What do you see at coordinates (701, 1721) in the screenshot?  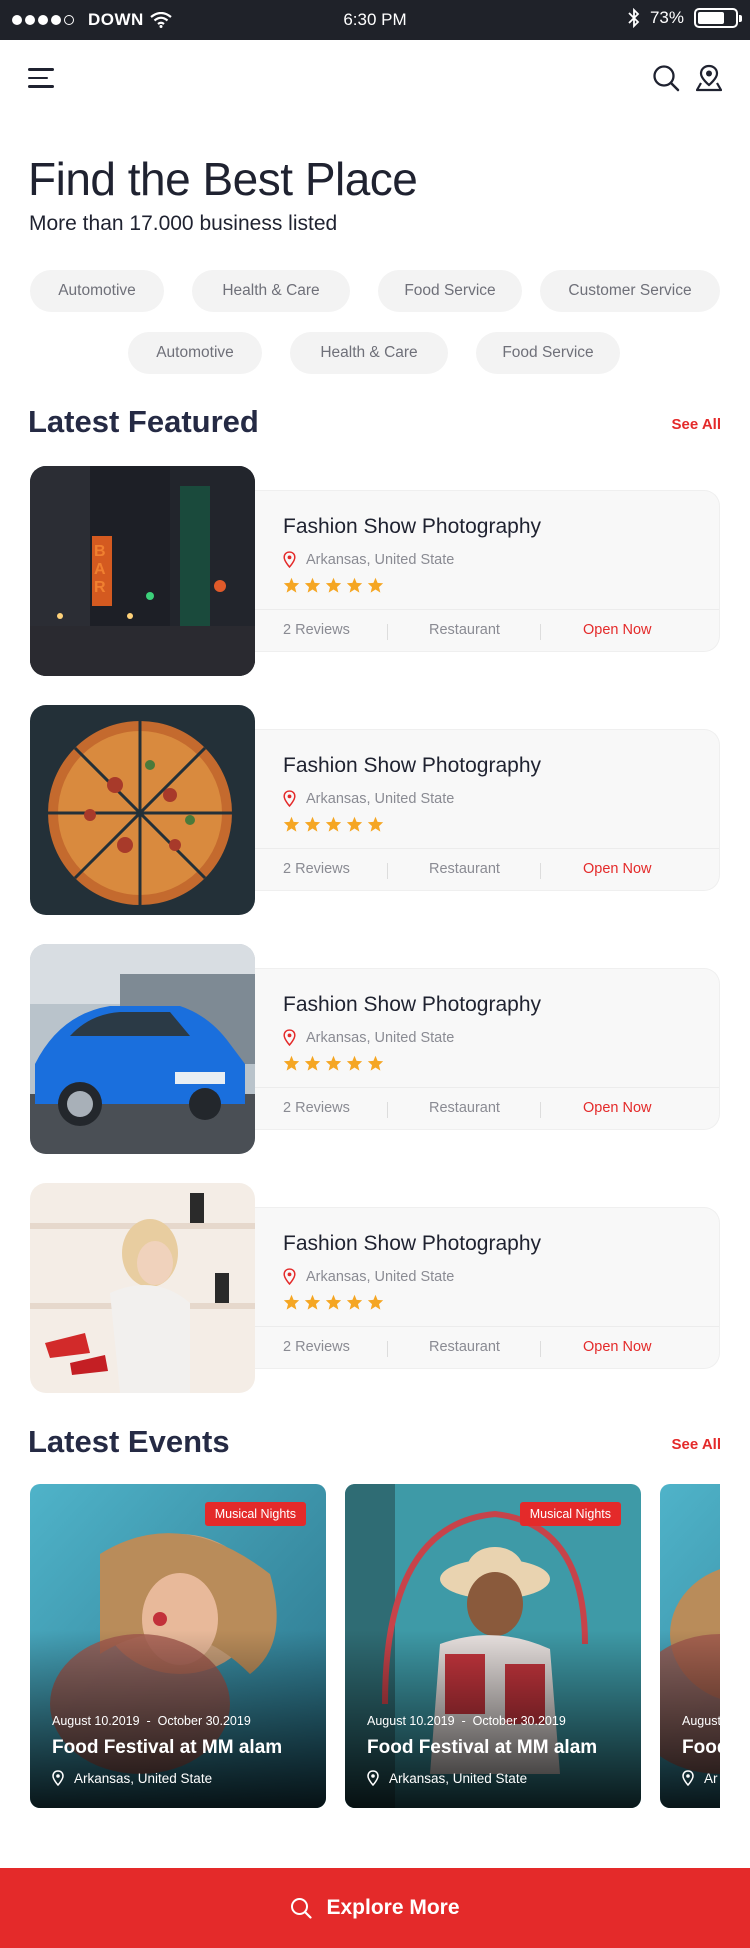 I see `event-dates: August` at bounding box center [701, 1721].